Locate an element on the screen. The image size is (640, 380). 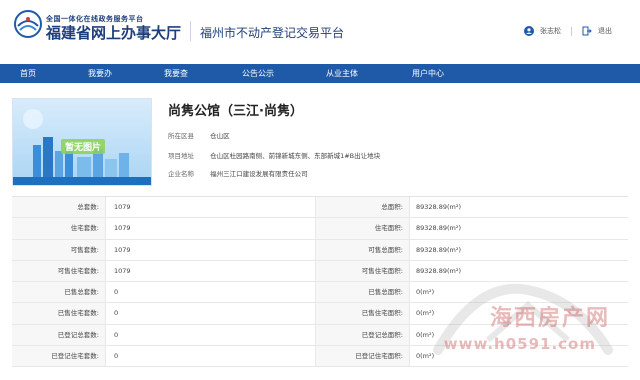
logout-icon is located at coordinates (587, 31).